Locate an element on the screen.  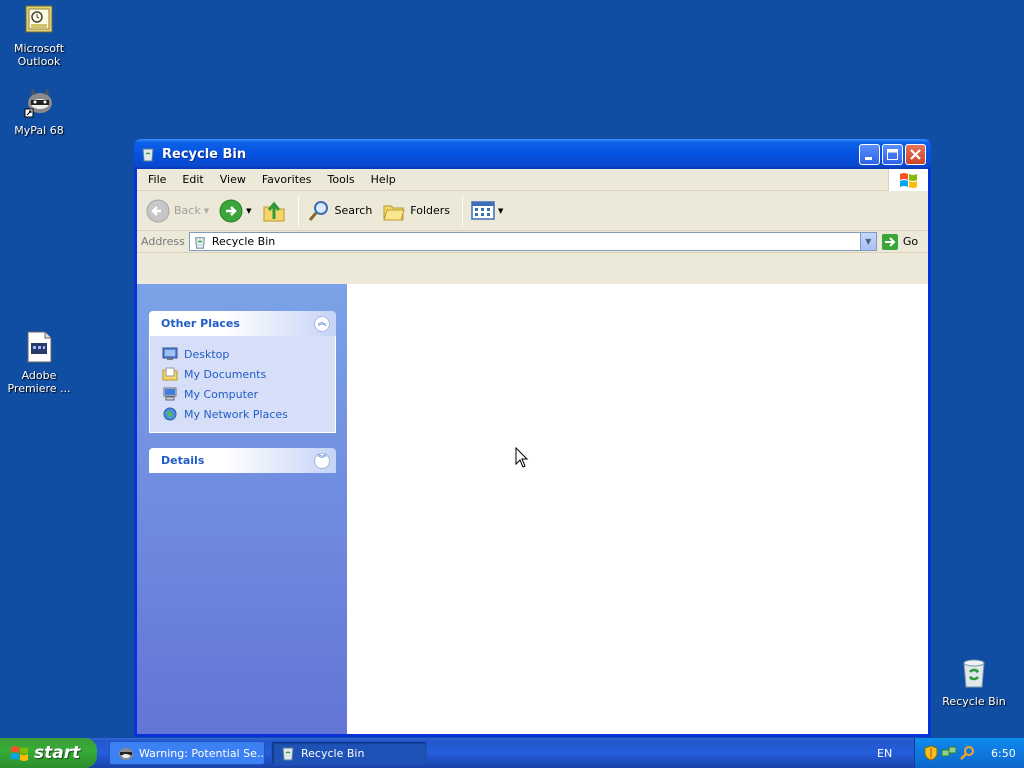
maximize-button is located at coordinates (892, 154).